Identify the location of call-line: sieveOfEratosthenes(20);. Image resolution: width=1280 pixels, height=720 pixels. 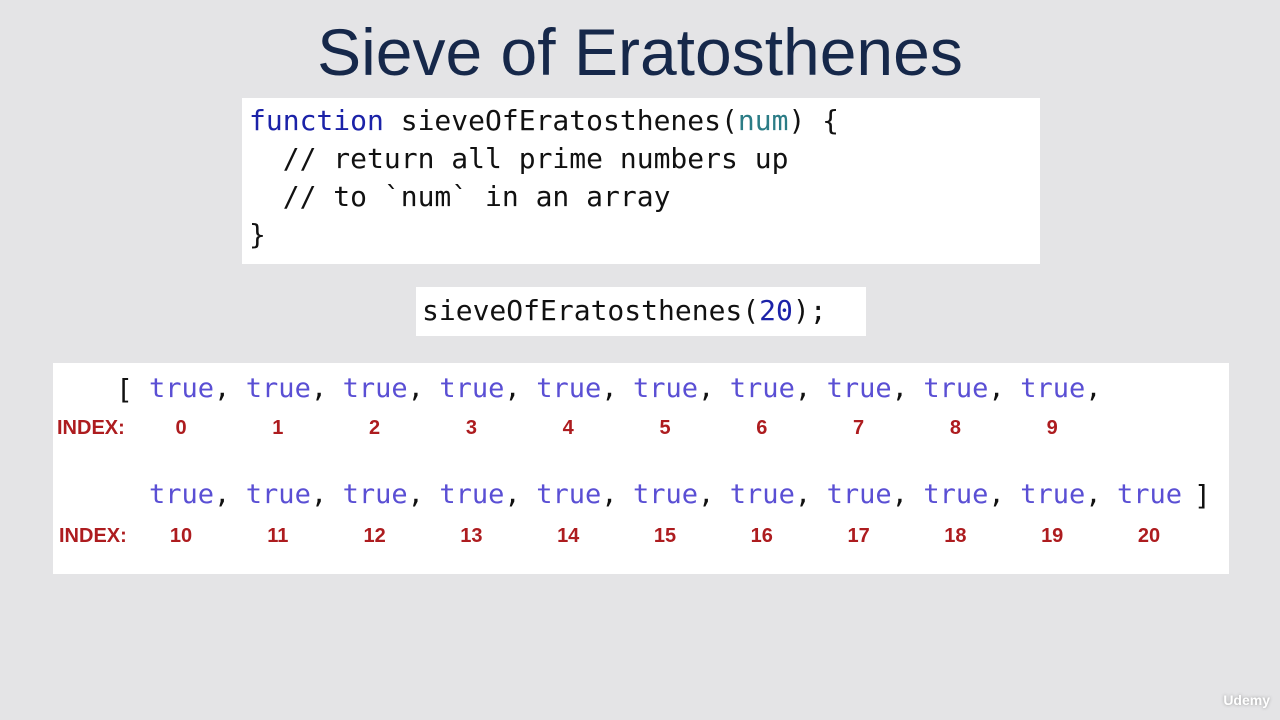
(624, 310).